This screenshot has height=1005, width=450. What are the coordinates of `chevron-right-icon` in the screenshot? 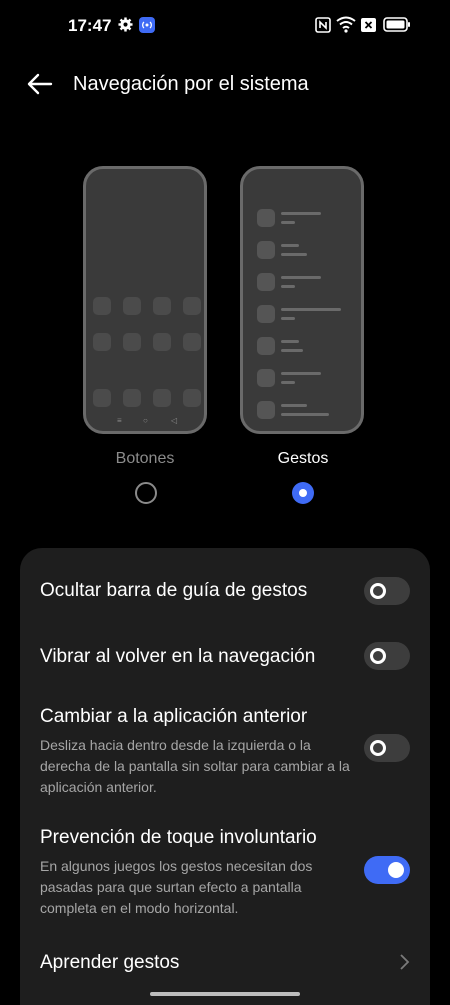 It's located at (404, 962).